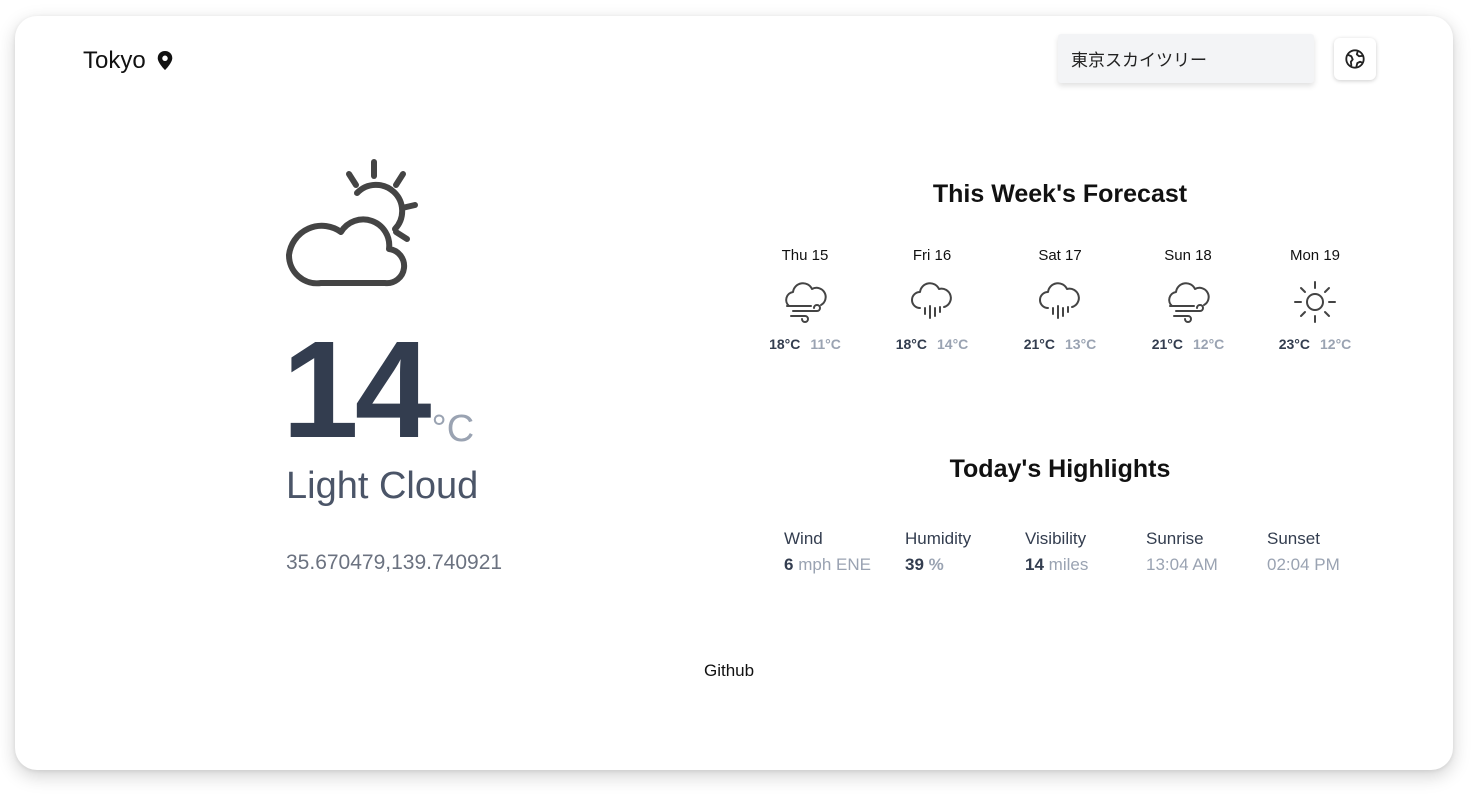  I want to click on highlight-label: Wind, so click(803, 538).